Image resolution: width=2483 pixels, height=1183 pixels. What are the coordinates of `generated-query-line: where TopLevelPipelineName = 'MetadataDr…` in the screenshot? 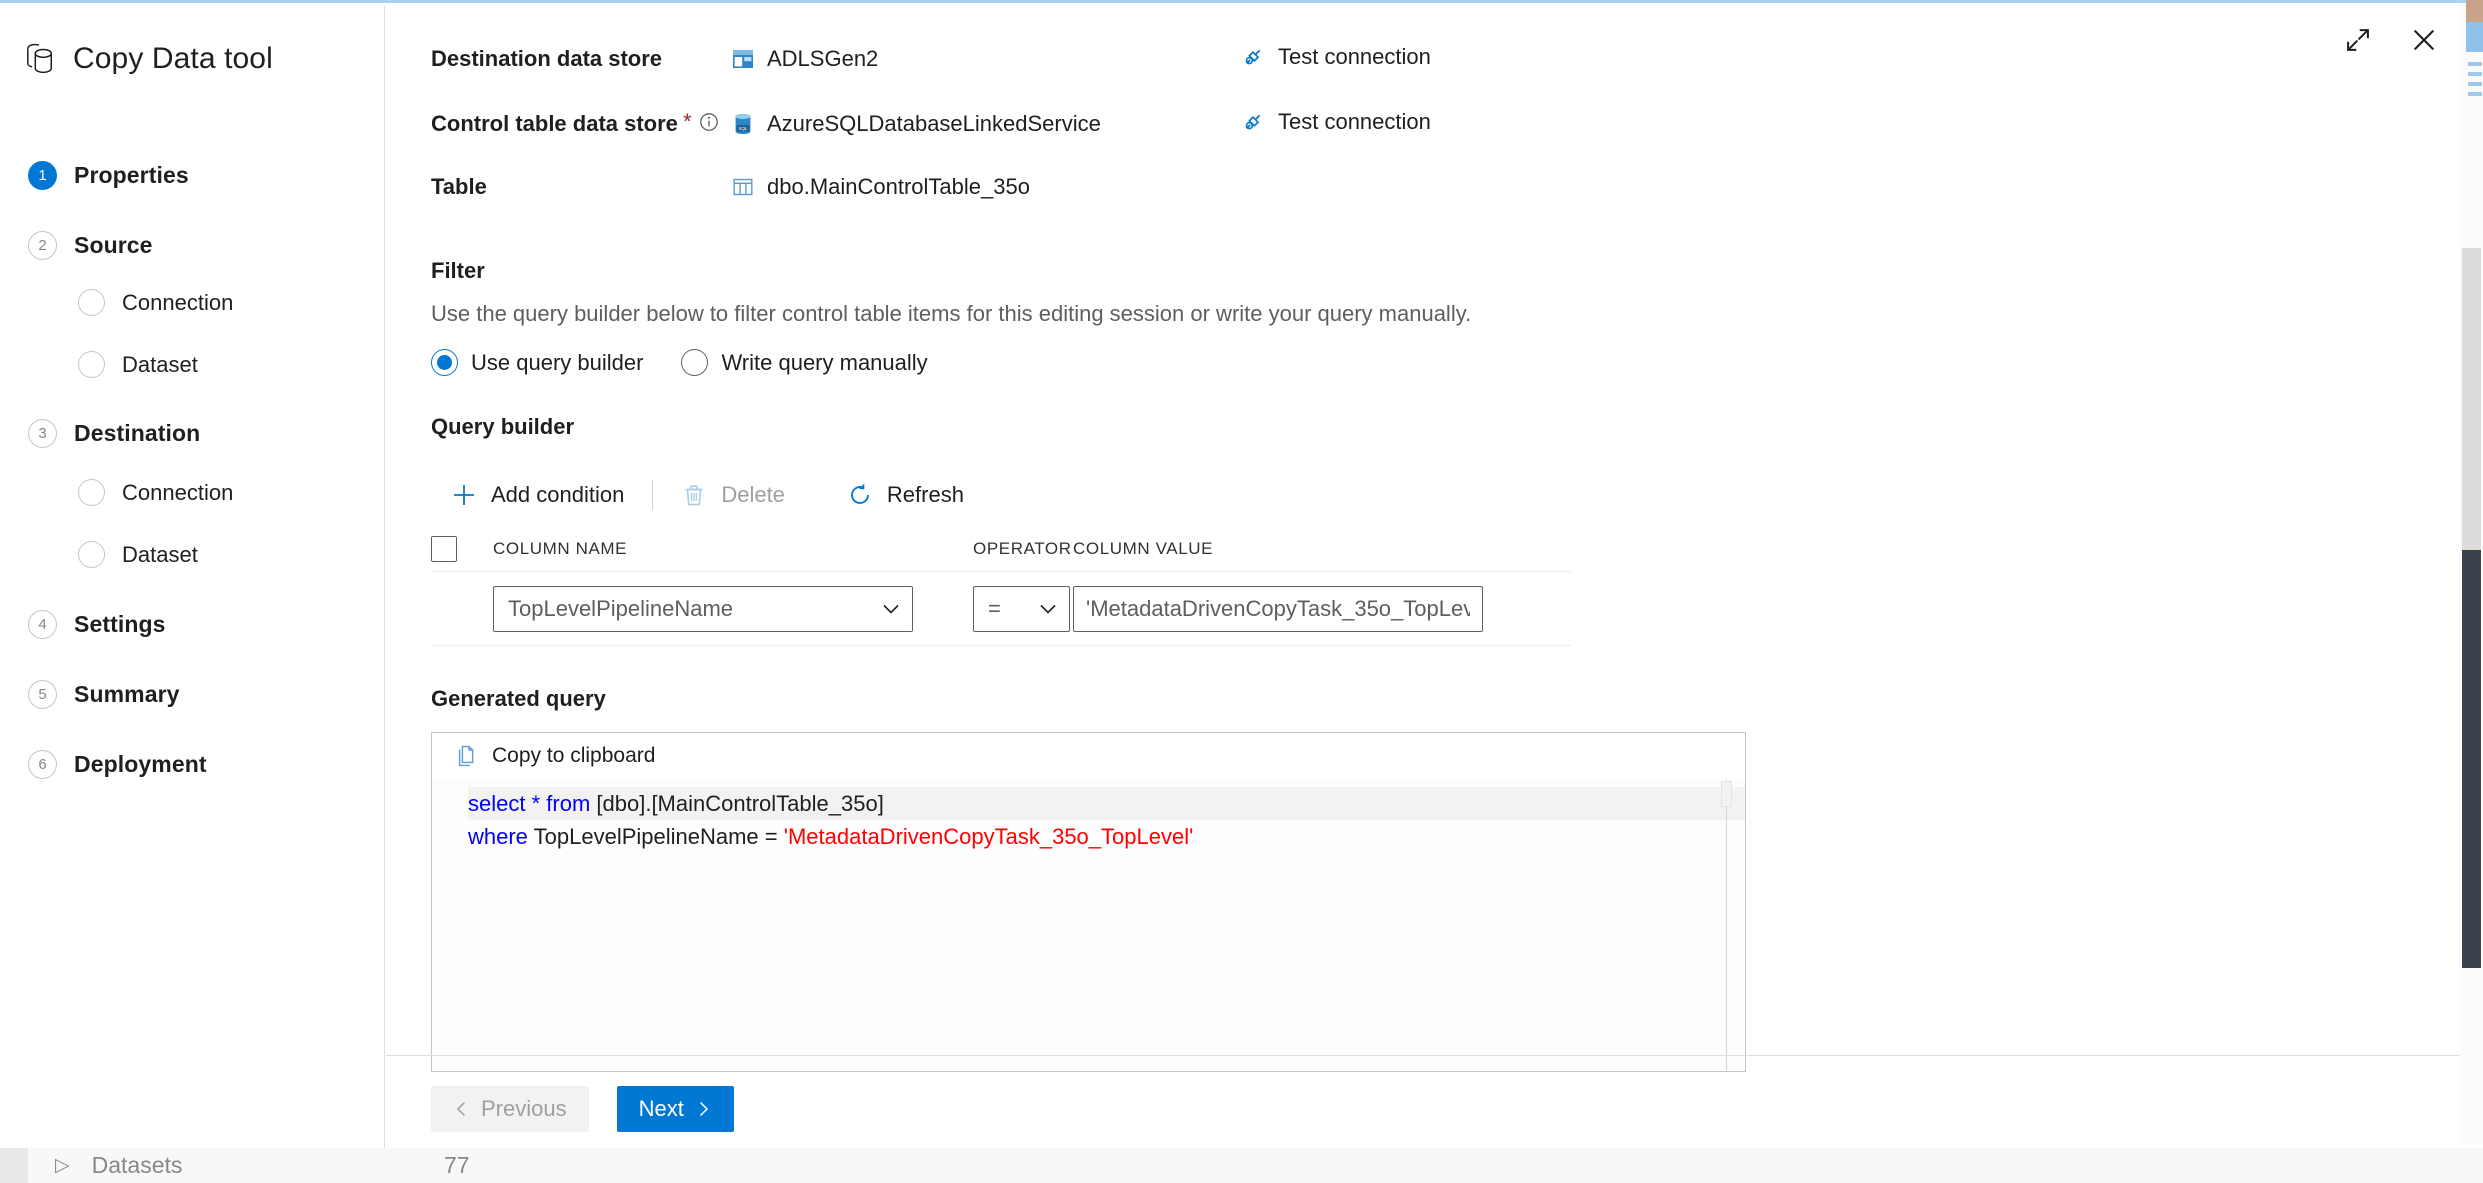 It's located at (831, 836).